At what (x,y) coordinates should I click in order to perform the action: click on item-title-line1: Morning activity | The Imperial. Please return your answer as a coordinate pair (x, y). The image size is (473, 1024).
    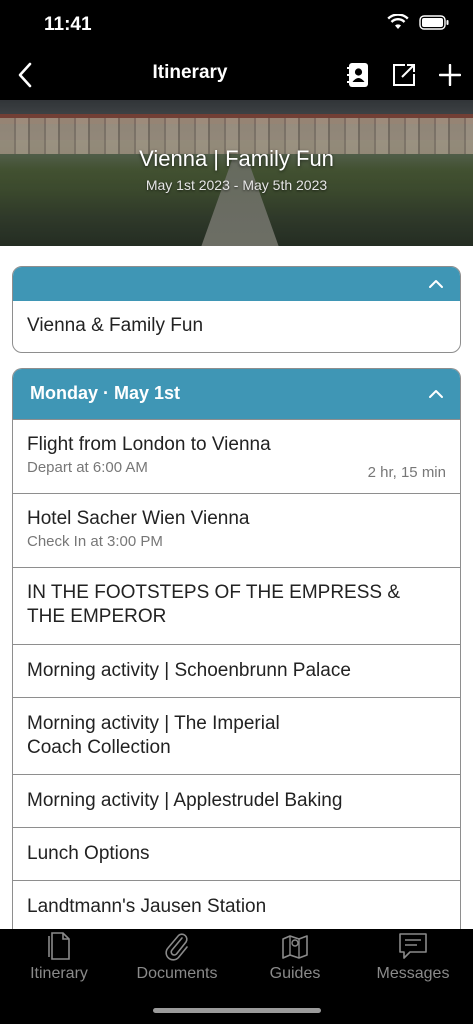
    Looking at the image, I should click on (153, 723).